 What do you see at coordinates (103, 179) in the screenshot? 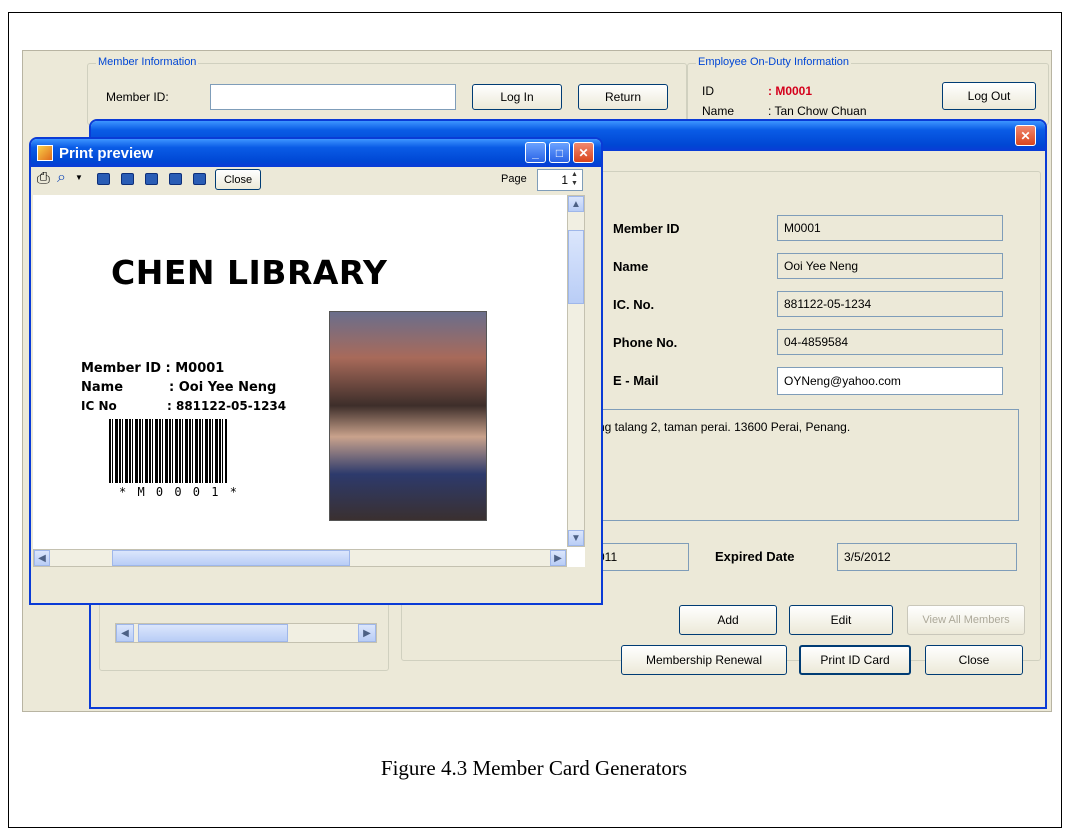
I see `one-page-icon` at bounding box center [103, 179].